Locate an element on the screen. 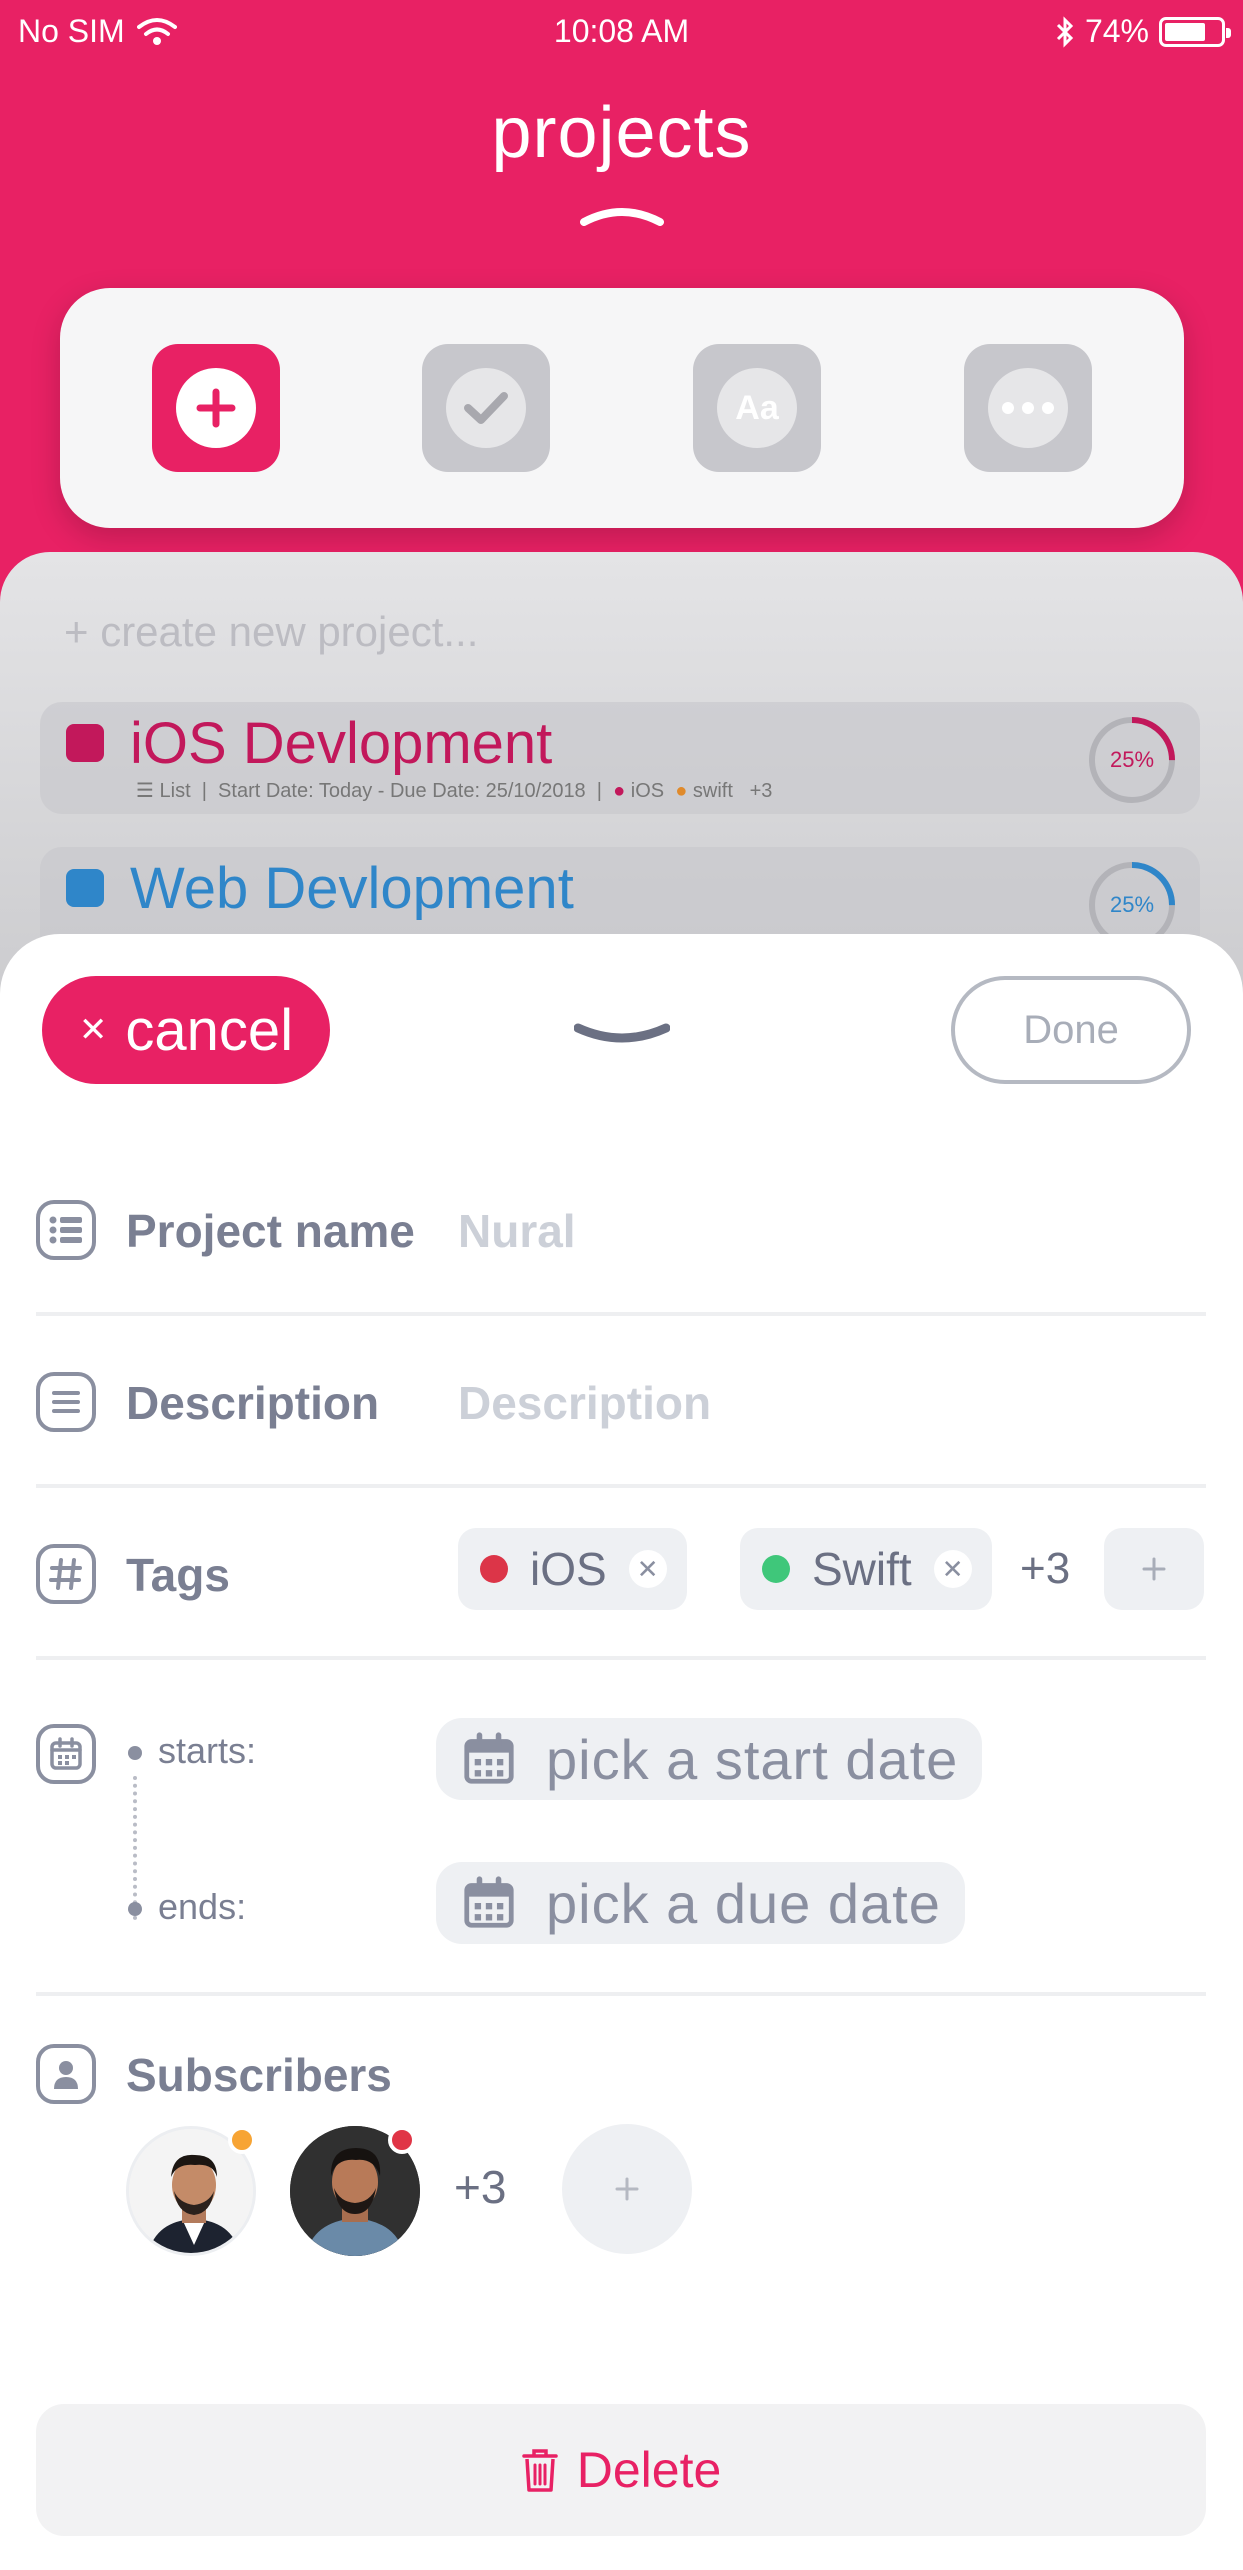 This screenshot has width=1243, height=2570. more-icon is located at coordinates (1028, 408).